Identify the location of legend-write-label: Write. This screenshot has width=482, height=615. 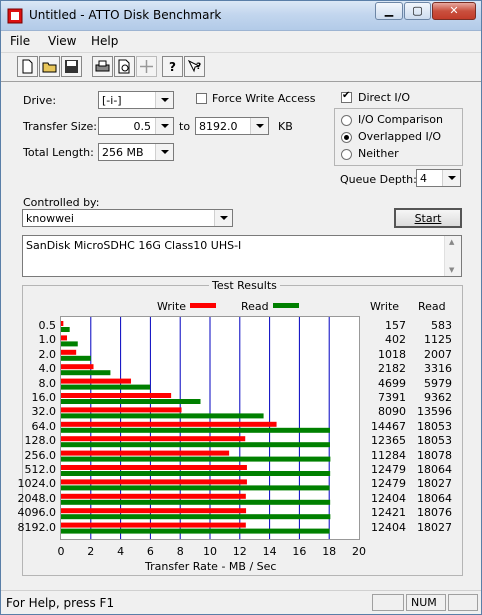
(172, 306).